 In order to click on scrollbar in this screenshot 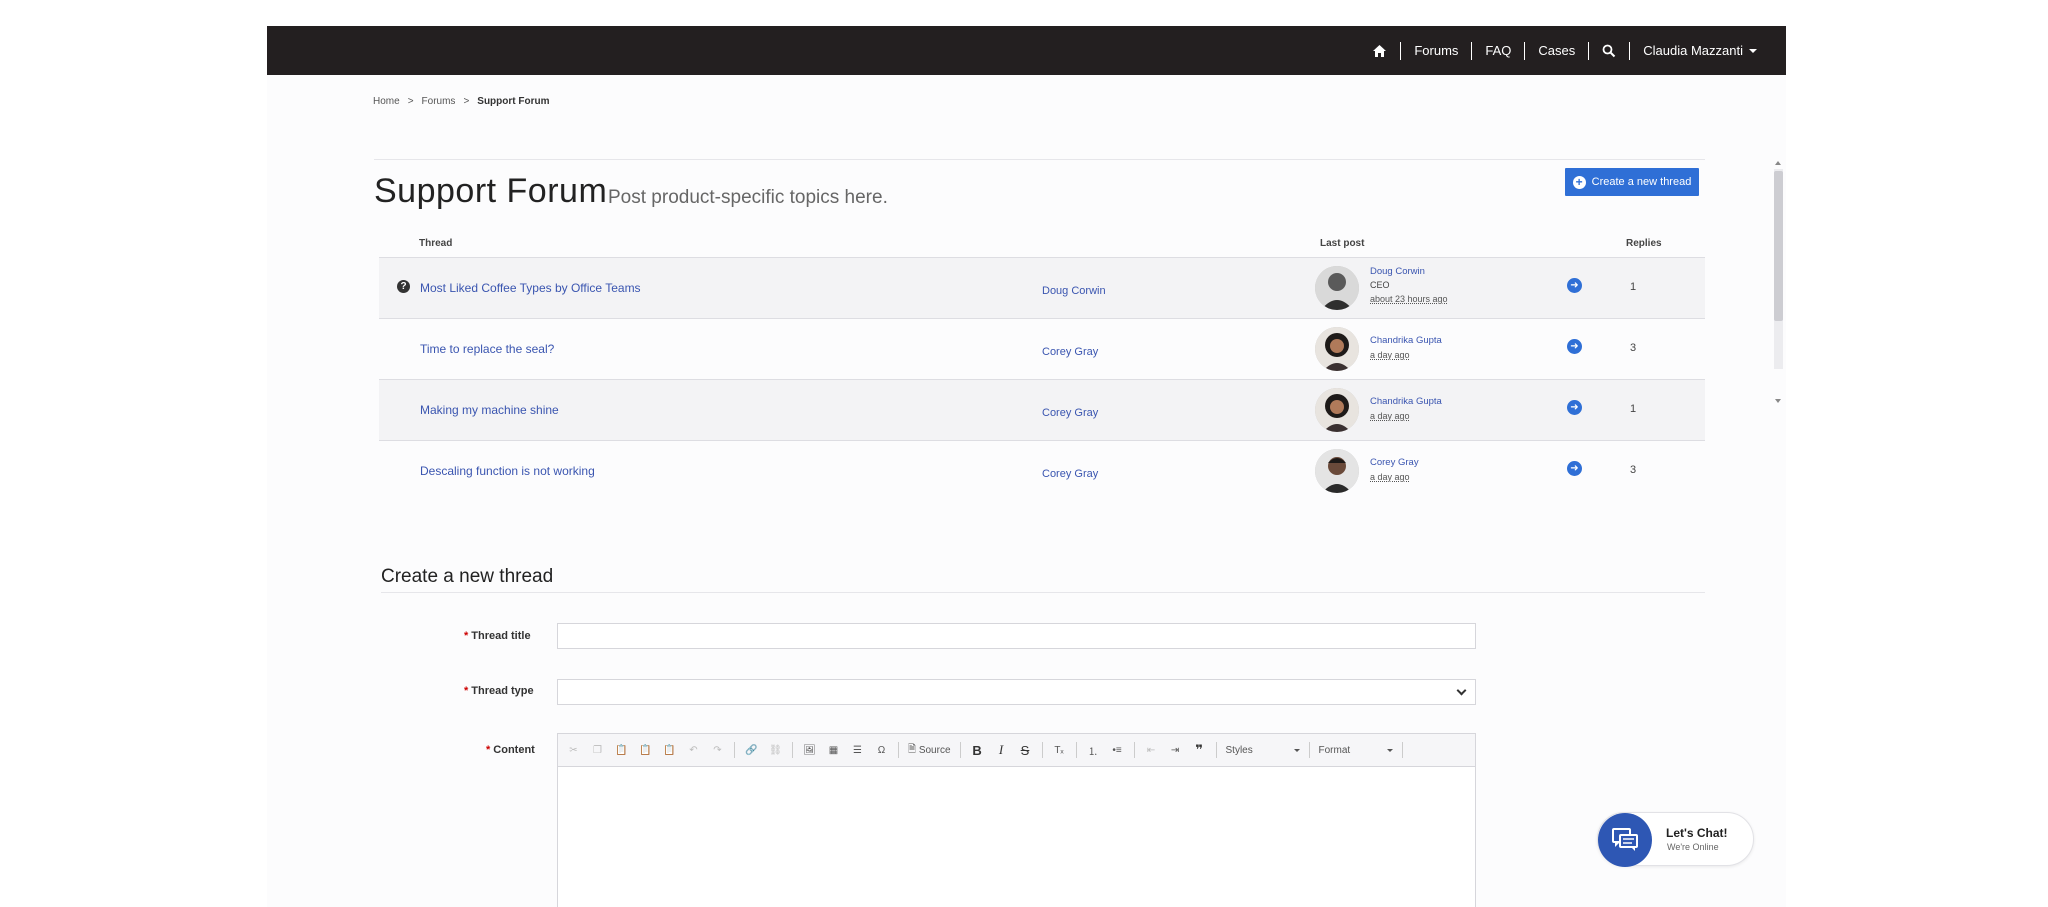, I will do `click(1778, 282)`.